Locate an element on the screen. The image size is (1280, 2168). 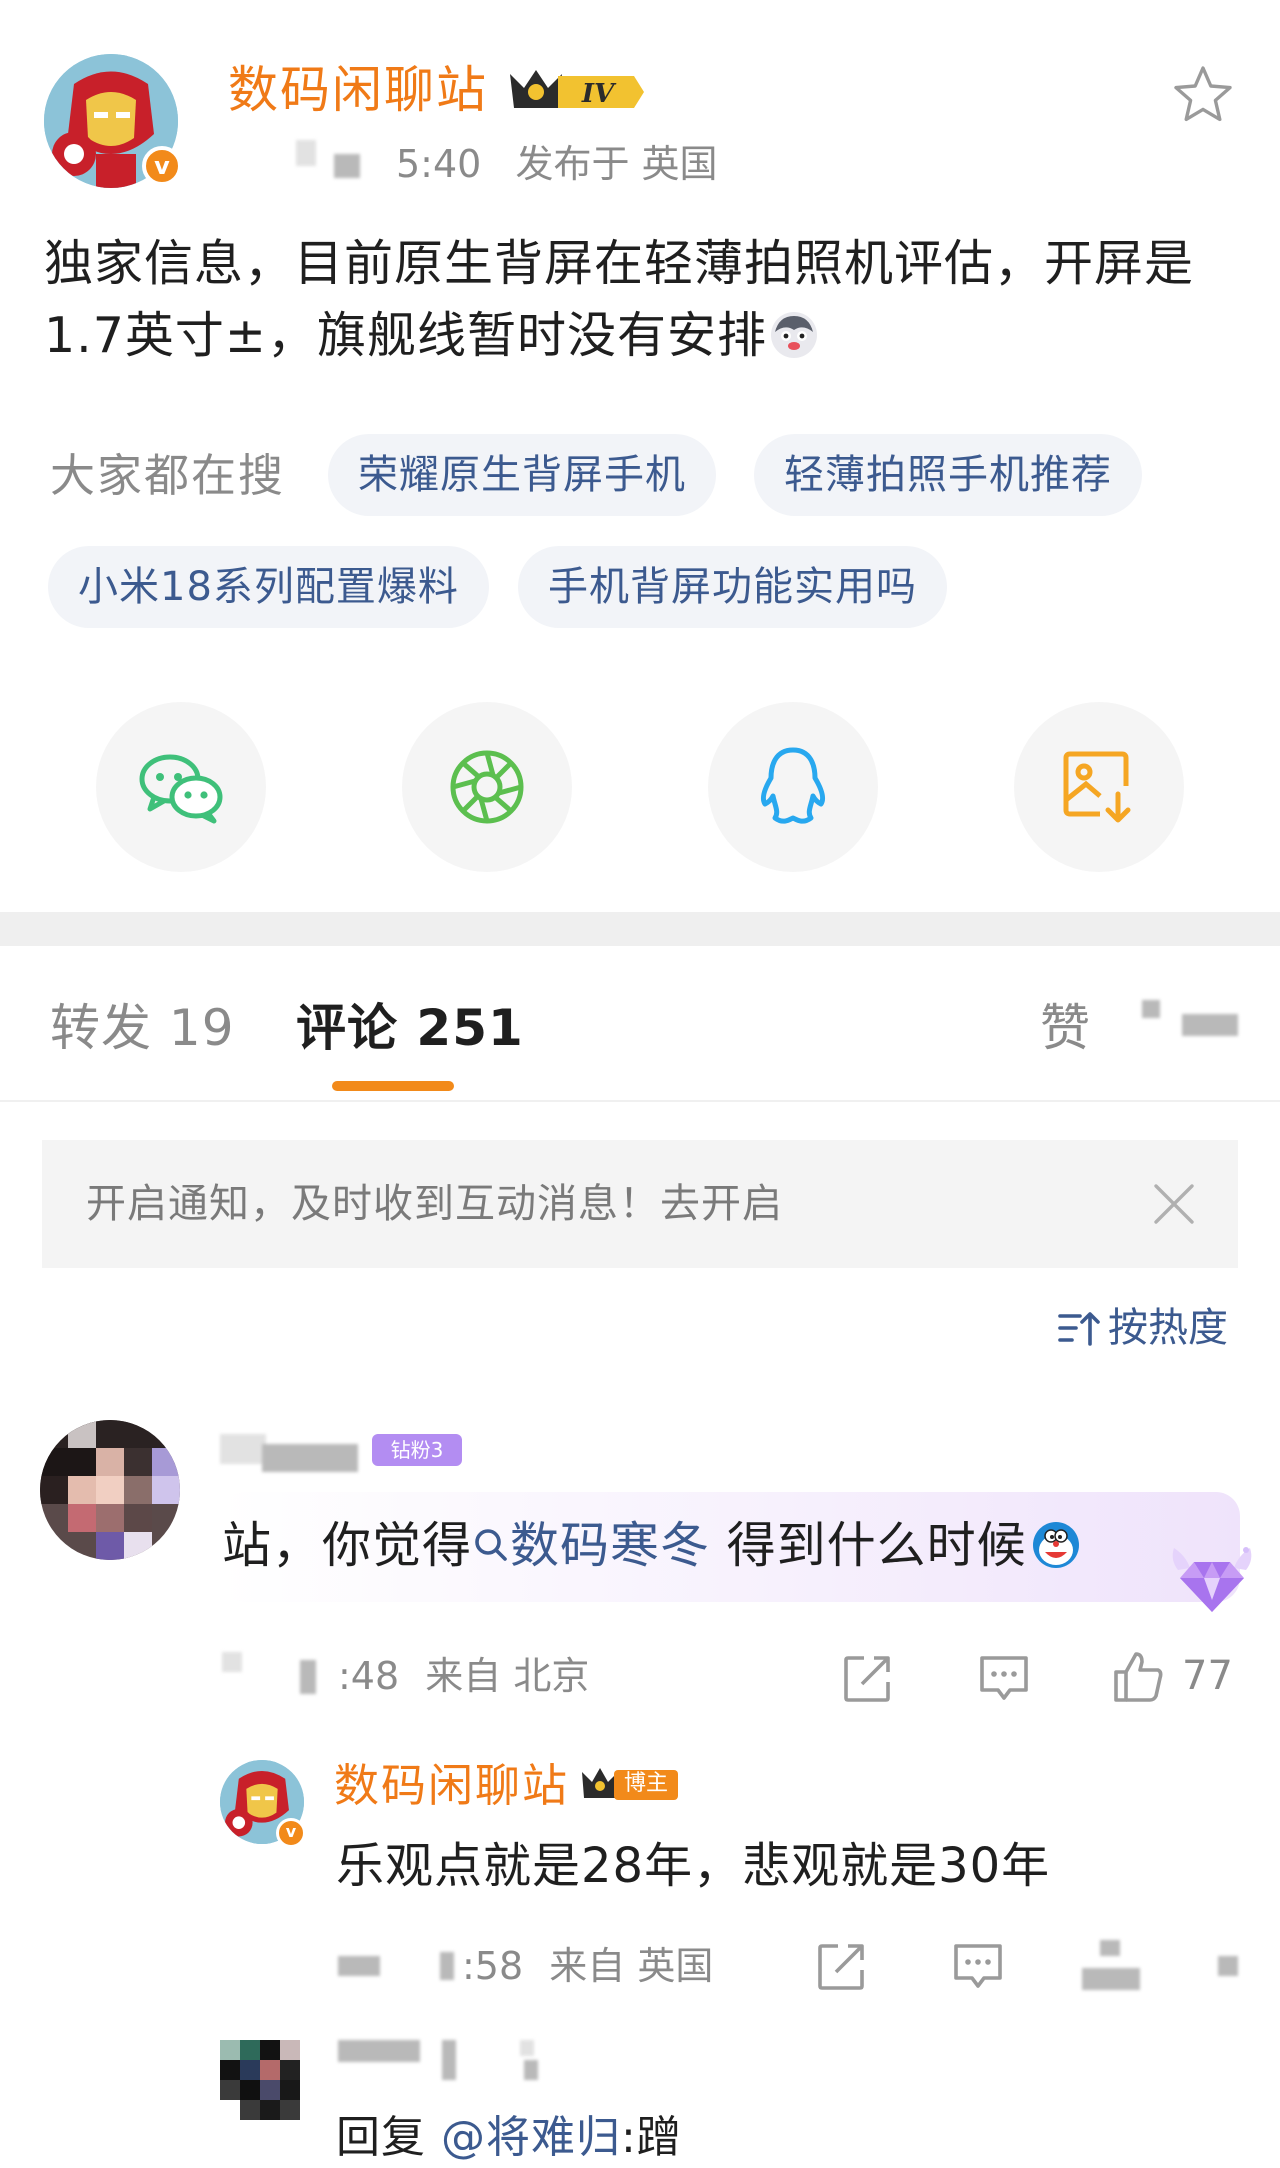
search-tag: 小米18系列配置爆料 is located at coordinates (268, 587).